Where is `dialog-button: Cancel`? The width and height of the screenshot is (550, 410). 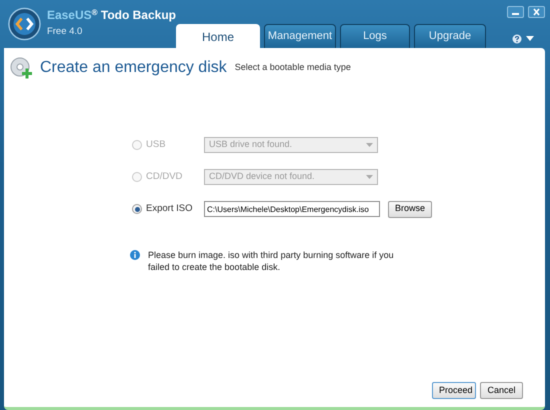 dialog-button: Cancel is located at coordinates (501, 390).